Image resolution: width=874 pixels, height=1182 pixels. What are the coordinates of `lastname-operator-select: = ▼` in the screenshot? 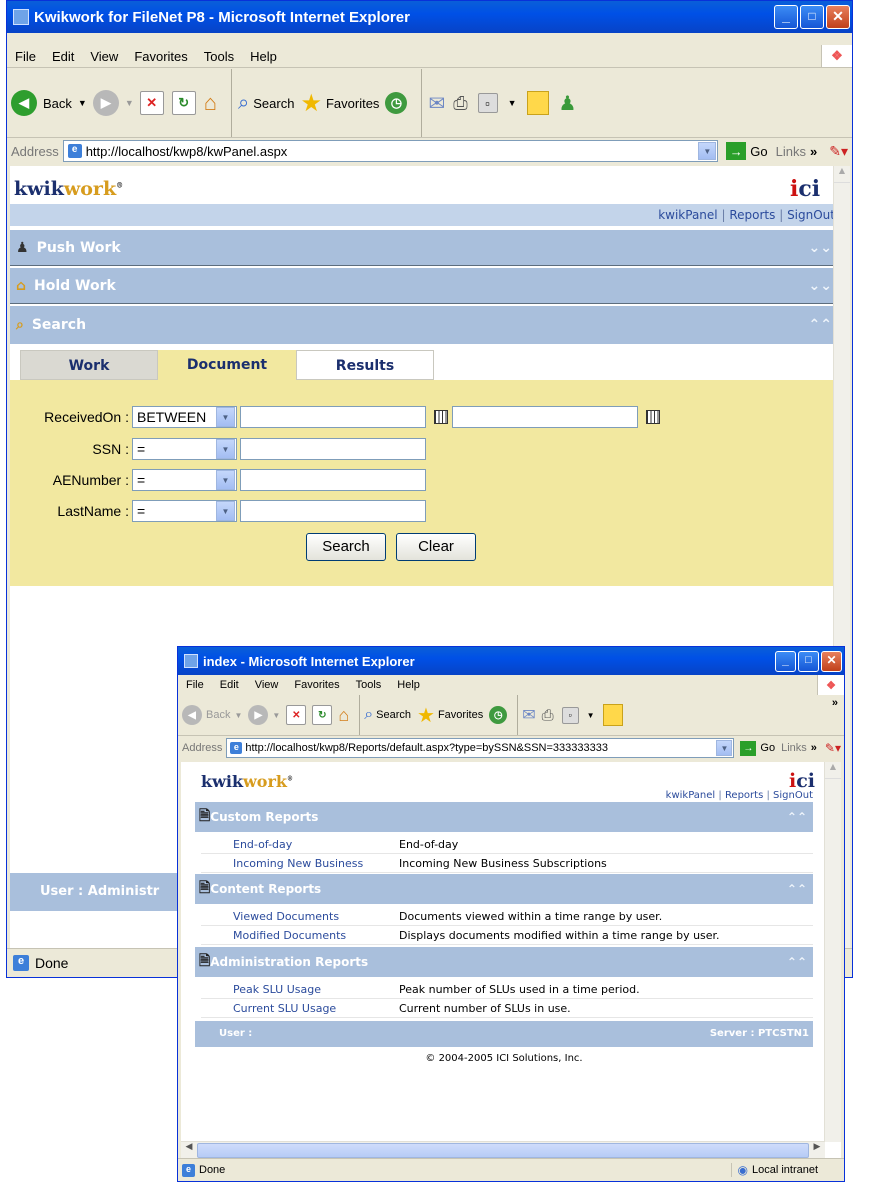 It's located at (184, 511).